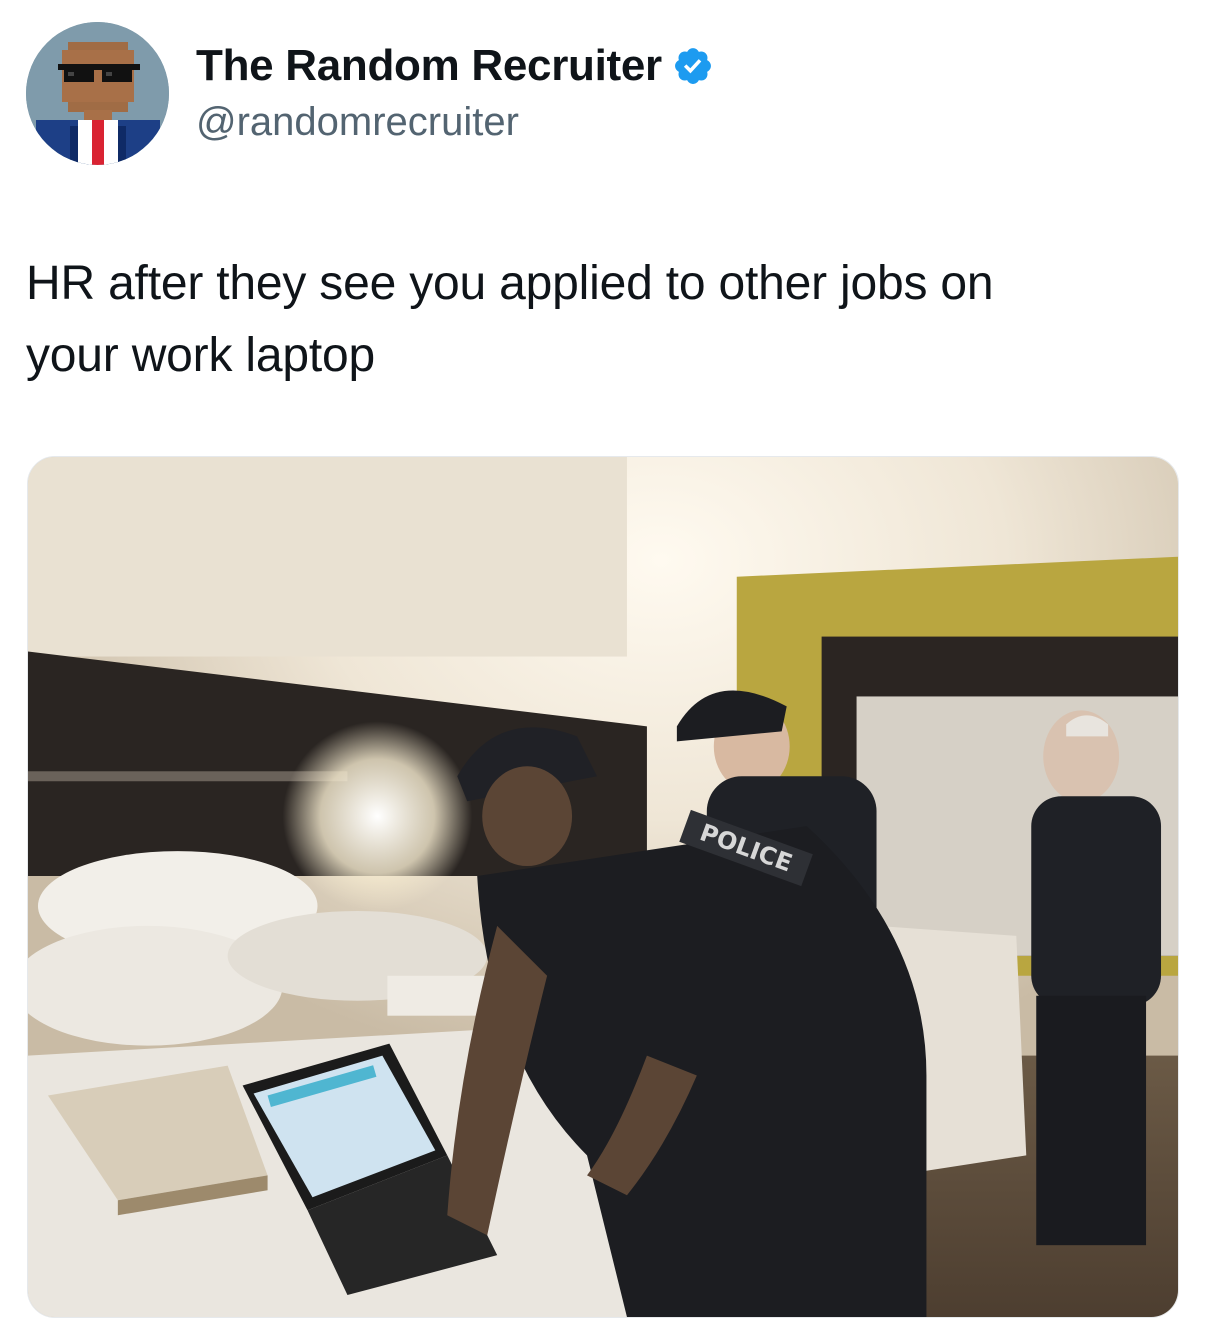  Describe the element at coordinates (200, 355) in the screenshot. I see `post-text-line-2: your work laptop` at that location.